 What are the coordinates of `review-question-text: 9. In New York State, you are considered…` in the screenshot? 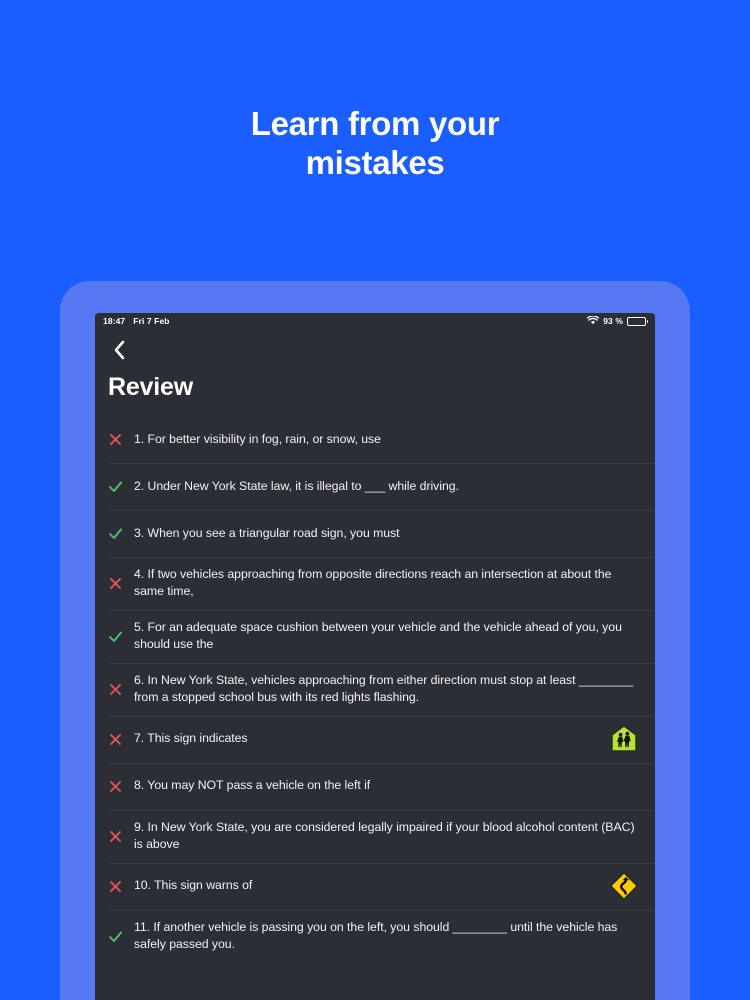 It's located at (384, 835).